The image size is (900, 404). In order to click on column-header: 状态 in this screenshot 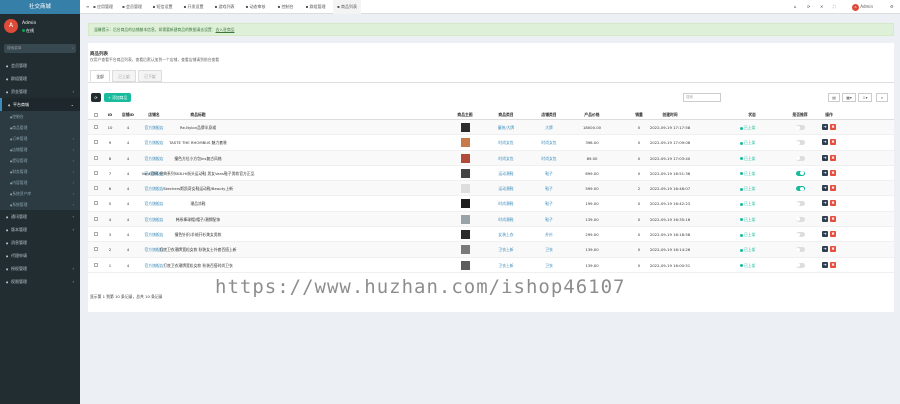, I will do `click(752, 115)`.